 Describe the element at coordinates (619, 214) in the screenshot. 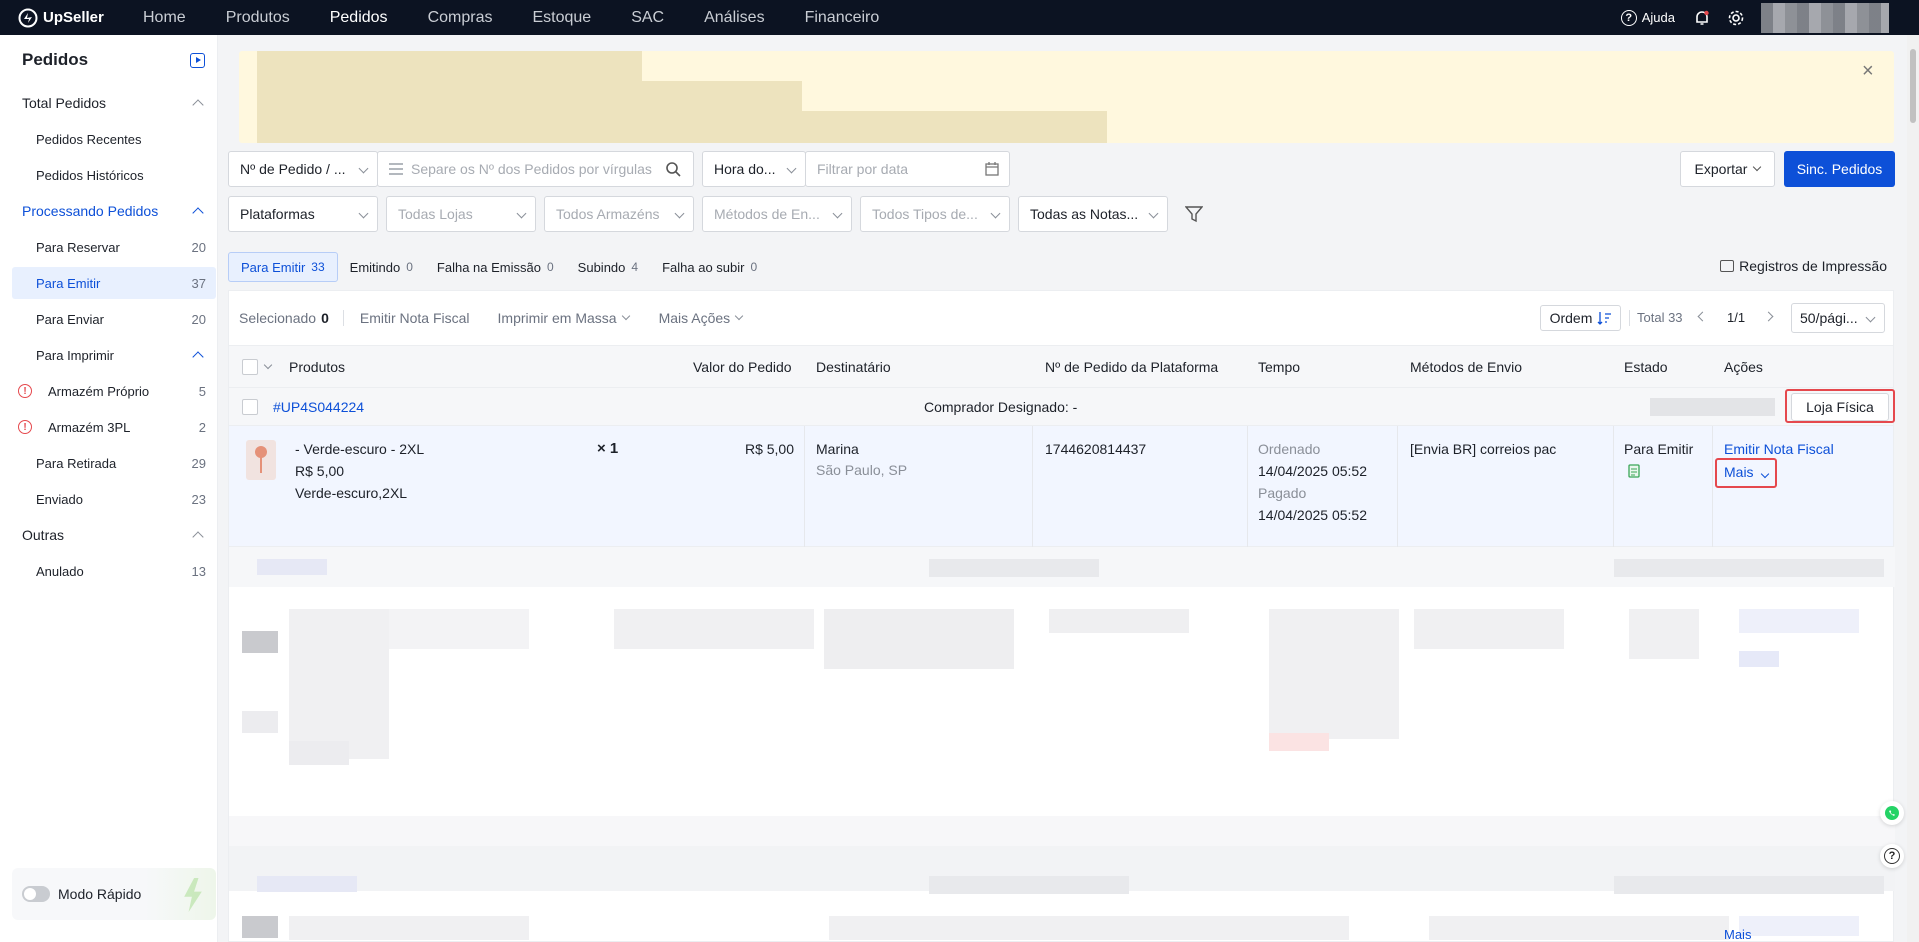

I see `warehouses-select: Todos Armazéns` at that location.